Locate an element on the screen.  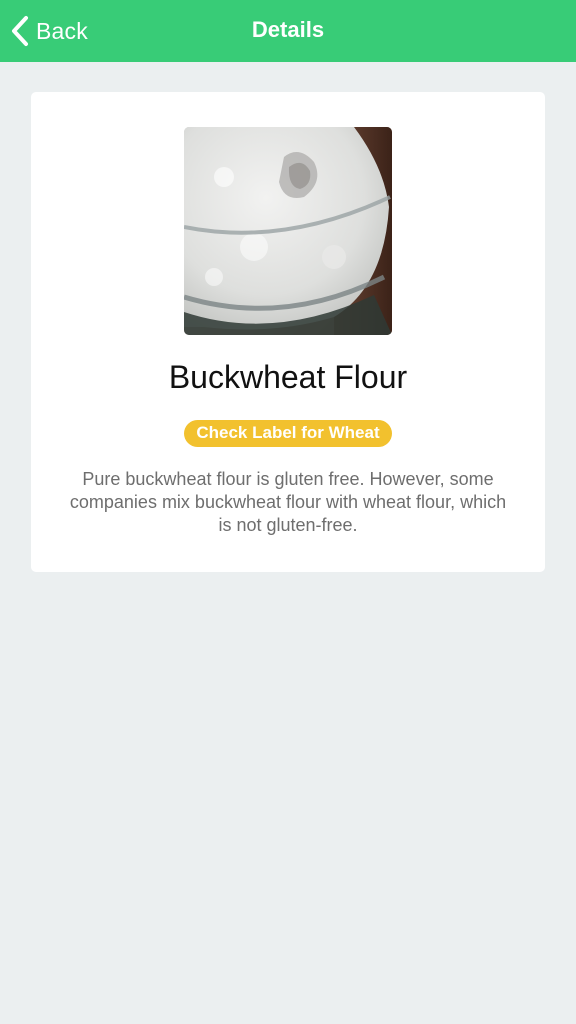
page-title: Details is located at coordinates (288, 29).